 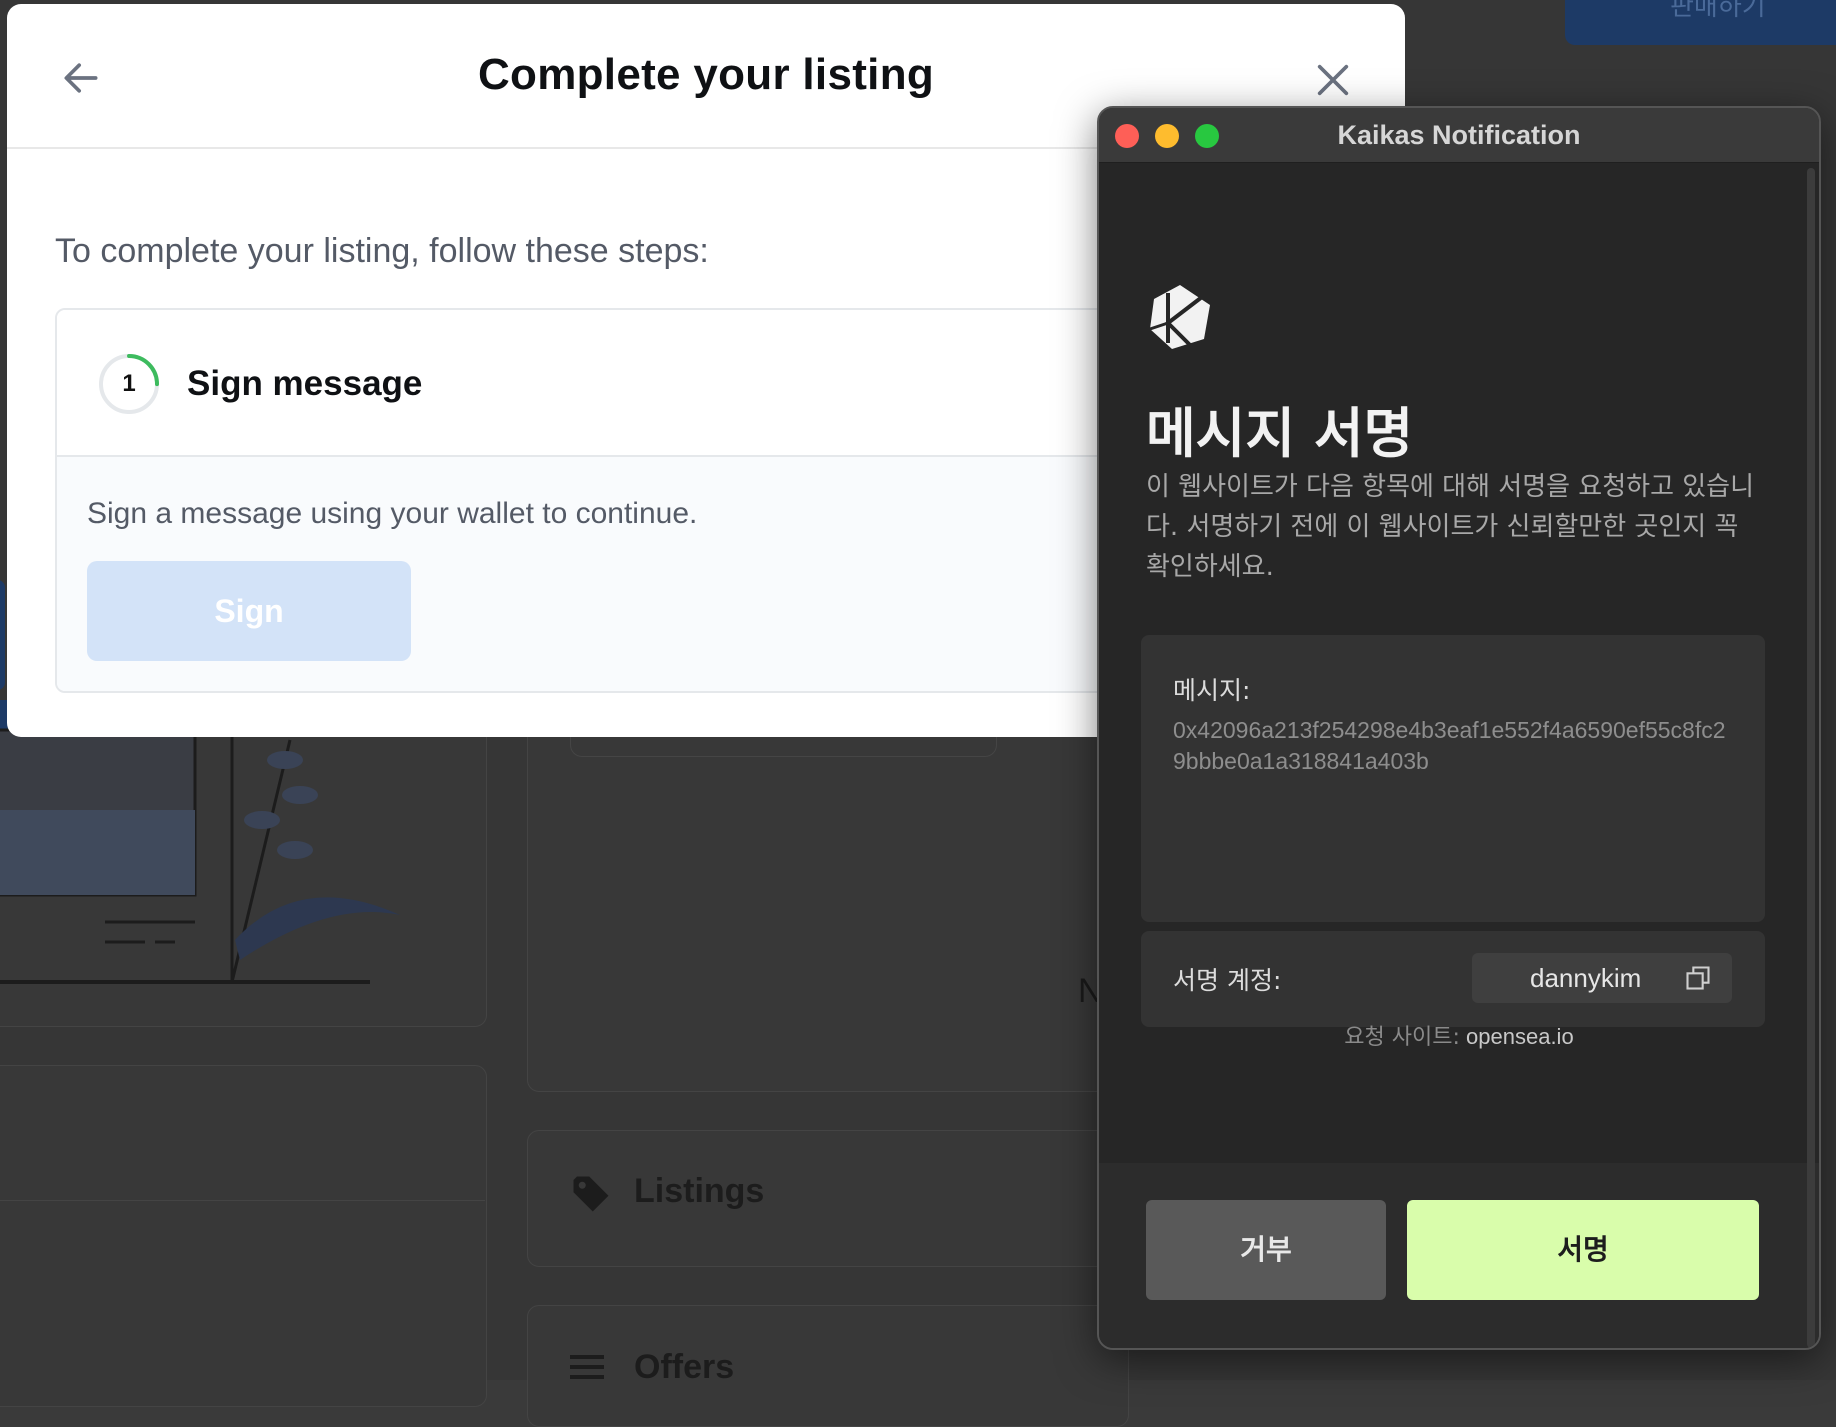 I want to click on step-number: 1, so click(x=129, y=383).